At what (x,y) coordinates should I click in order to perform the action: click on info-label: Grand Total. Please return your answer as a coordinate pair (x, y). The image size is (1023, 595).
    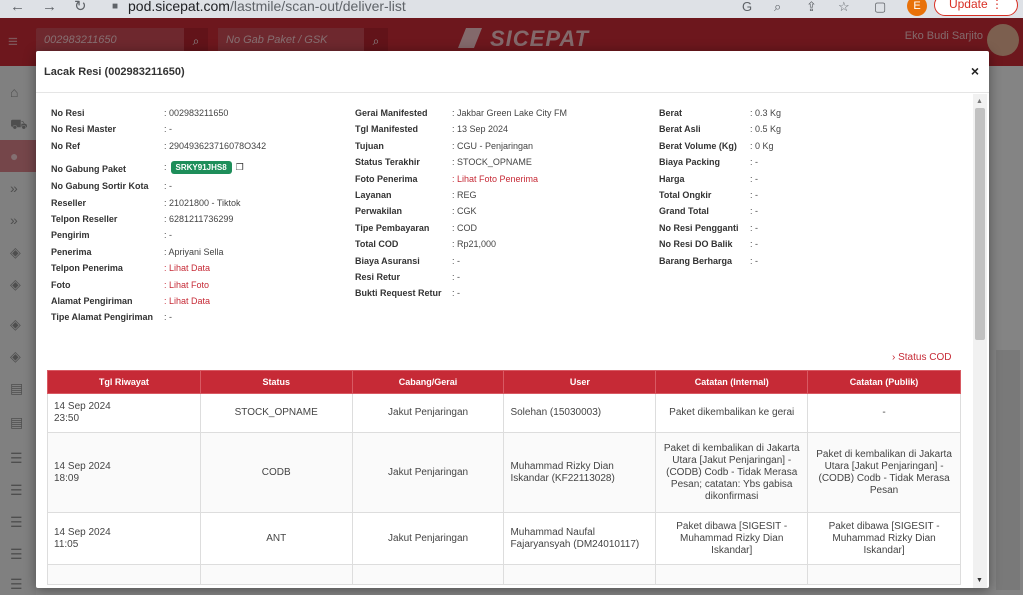
    Looking at the image, I should click on (684, 211).